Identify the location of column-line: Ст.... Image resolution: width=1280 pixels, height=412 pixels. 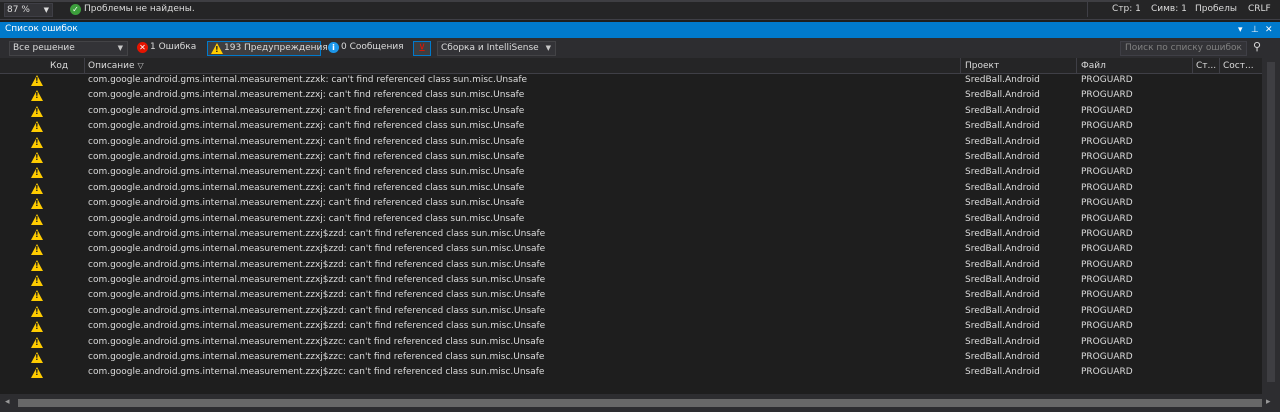
(1205, 66).